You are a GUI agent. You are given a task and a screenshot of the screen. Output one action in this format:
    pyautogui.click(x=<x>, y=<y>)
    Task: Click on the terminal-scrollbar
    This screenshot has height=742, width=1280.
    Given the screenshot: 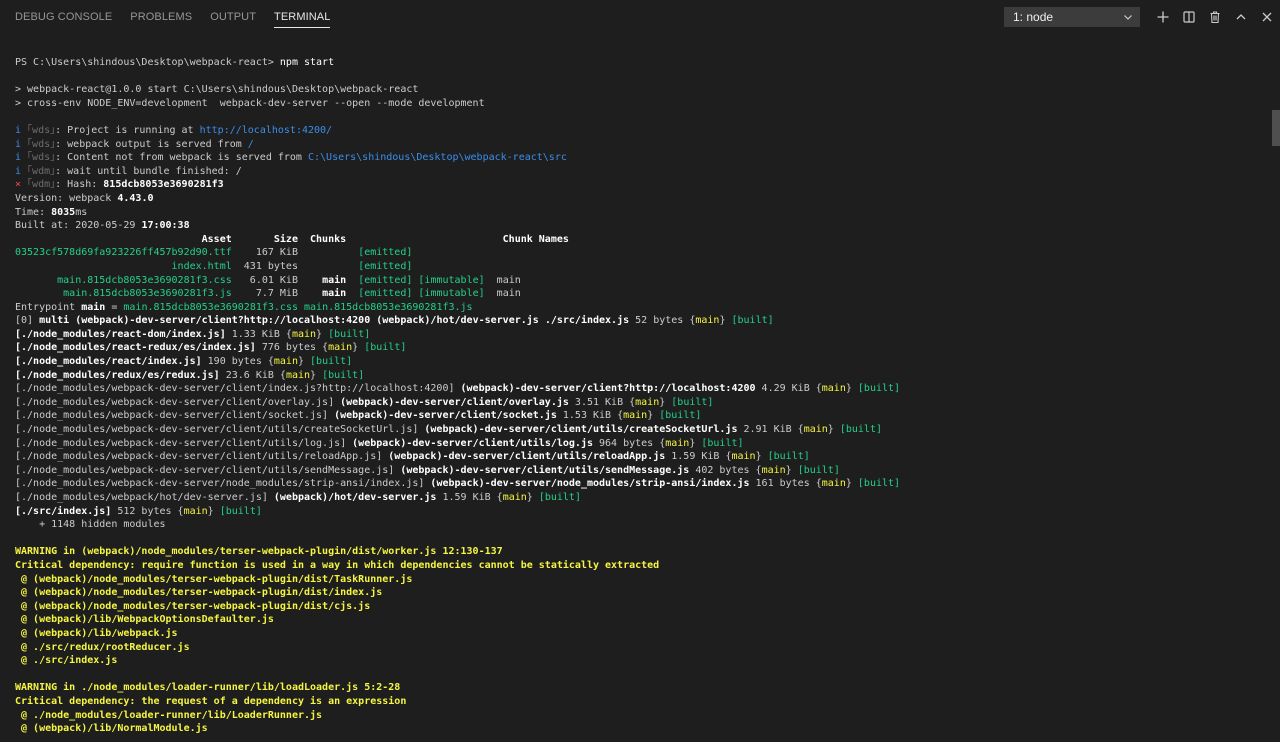 What is the action you would take?
    pyautogui.click(x=1276, y=388)
    